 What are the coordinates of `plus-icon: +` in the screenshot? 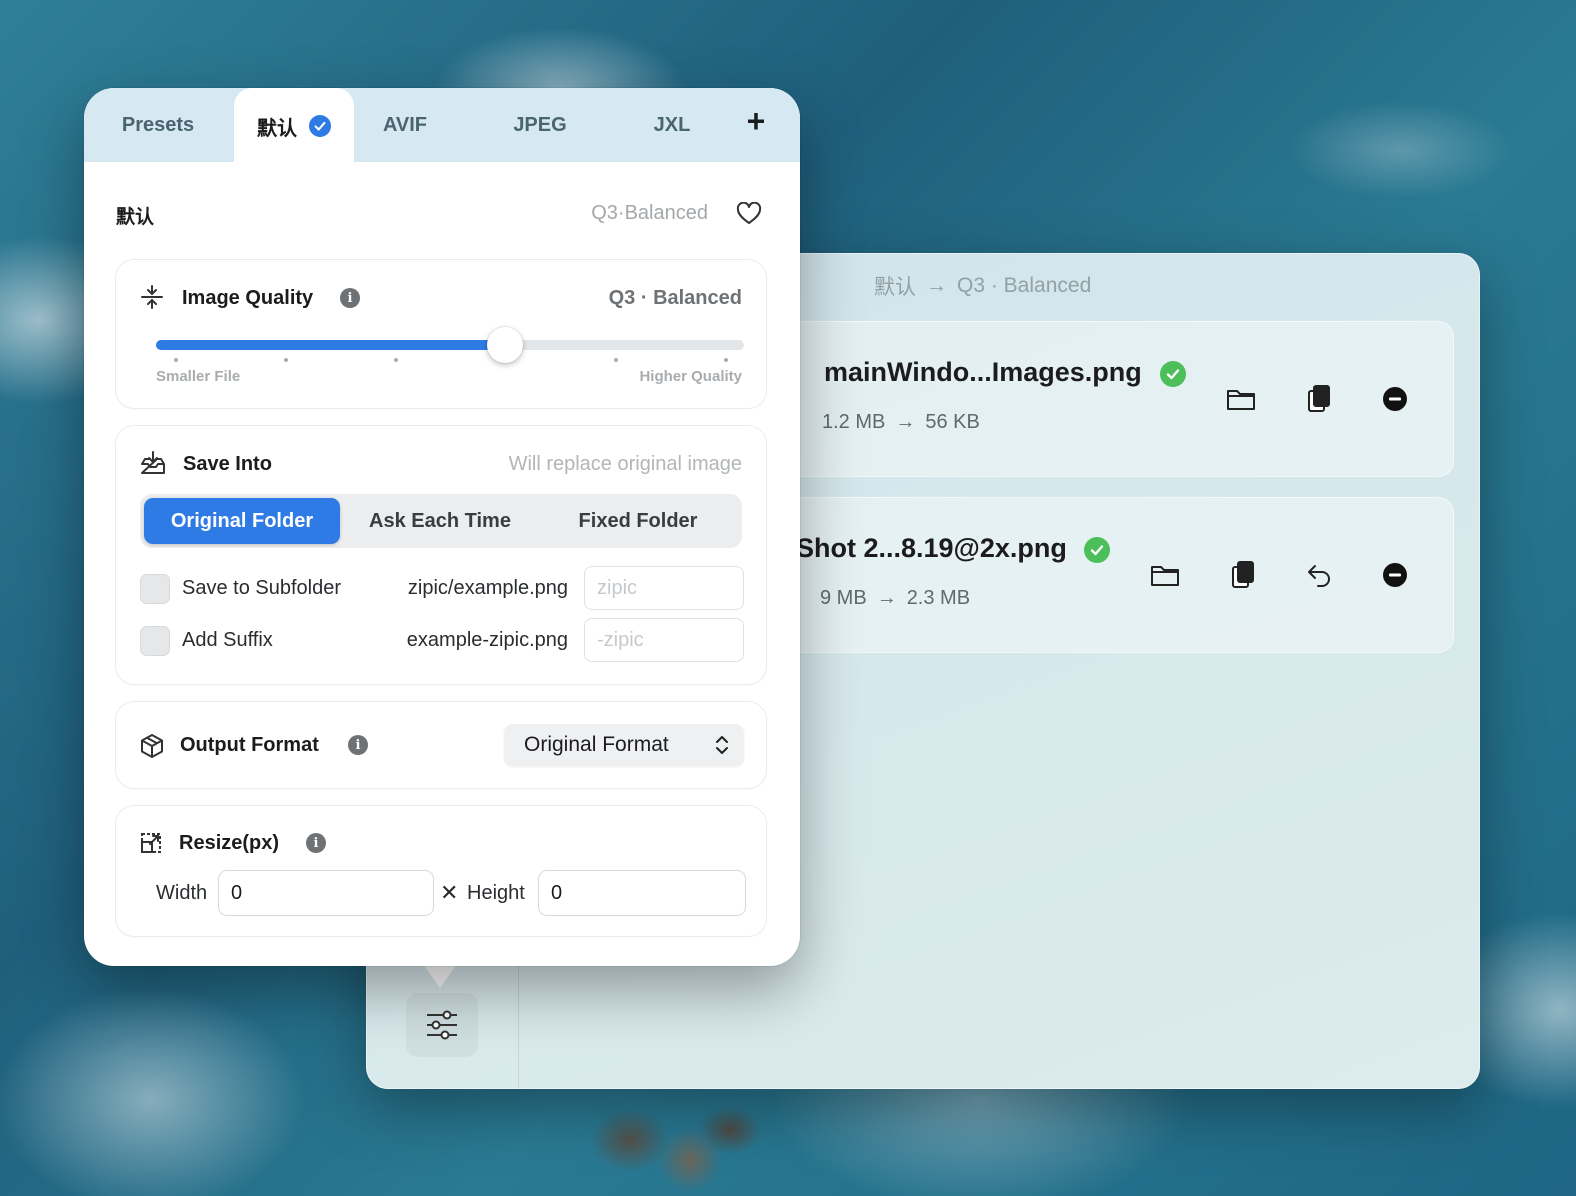 It's located at (756, 120).